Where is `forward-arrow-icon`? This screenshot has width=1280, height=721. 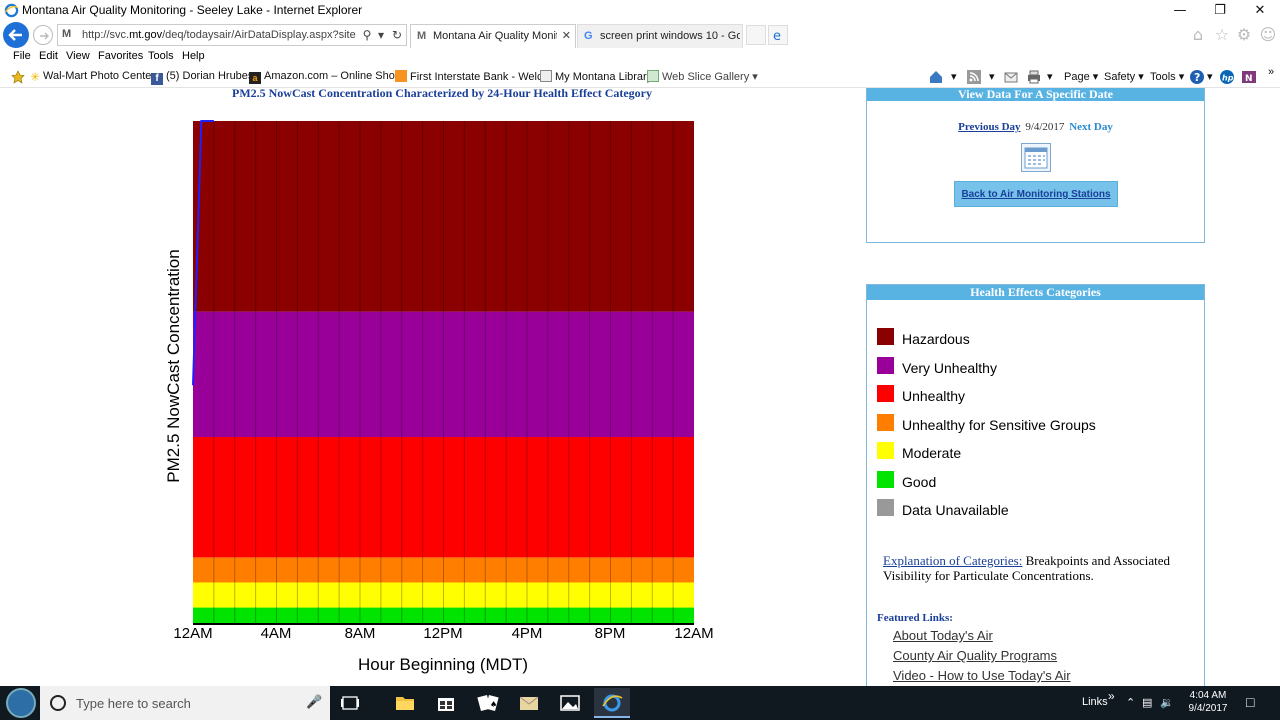 forward-arrow-icon is located at coordinates (44, 36).